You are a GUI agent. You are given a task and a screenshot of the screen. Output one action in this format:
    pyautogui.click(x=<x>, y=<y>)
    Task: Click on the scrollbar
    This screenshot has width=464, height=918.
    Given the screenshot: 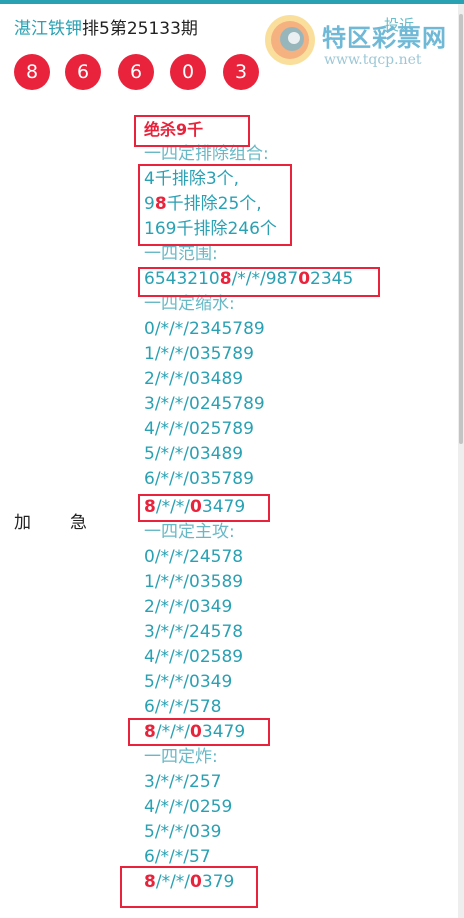 What is the action you would take?
    pyautogui.click(x=461, y=461)
    